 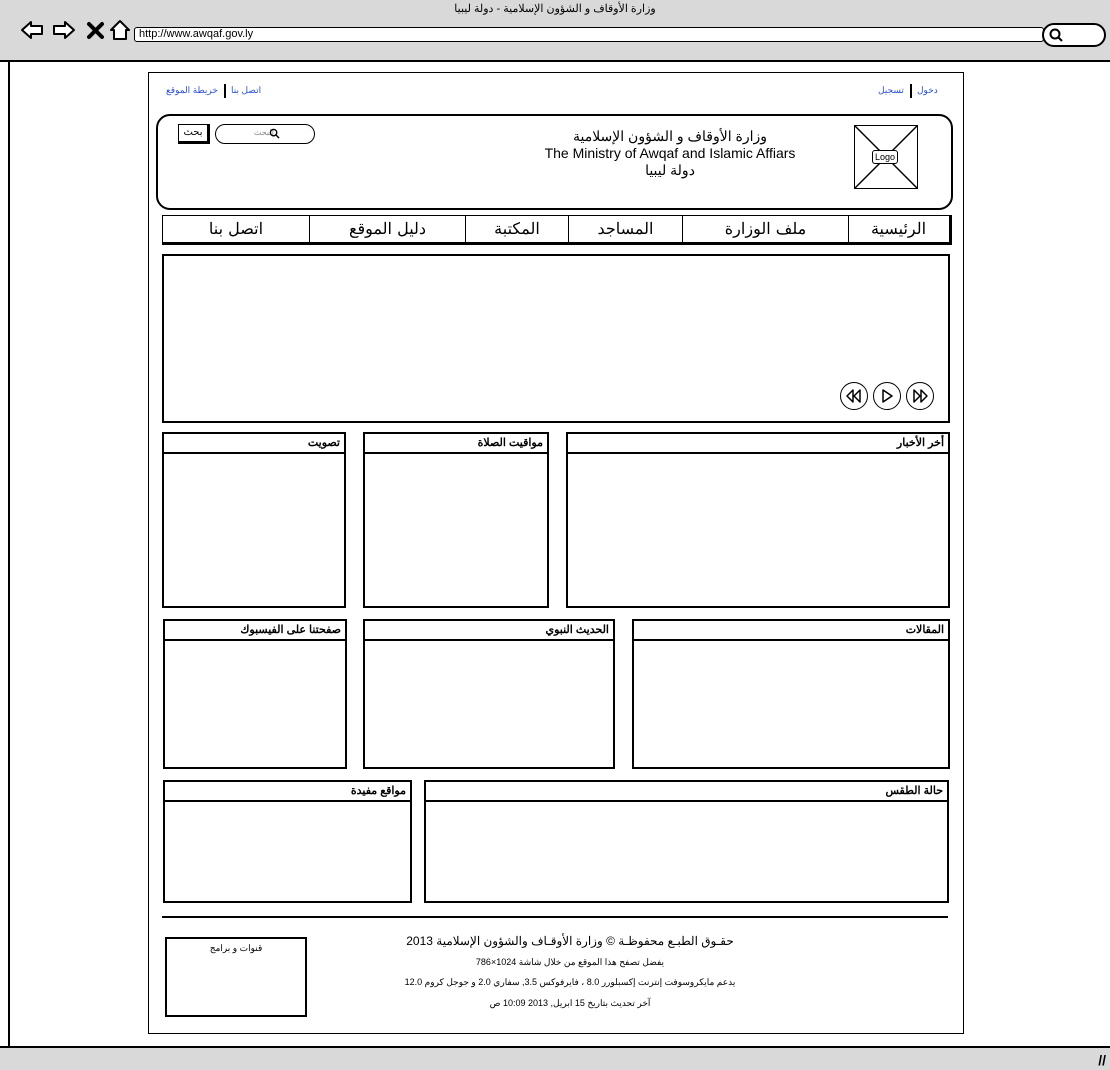 What do you see at coordinates (387, 229) in the screenshot?
I see `nav-item-site-guide: دليل الموقع` at bounding box center [387, 229].